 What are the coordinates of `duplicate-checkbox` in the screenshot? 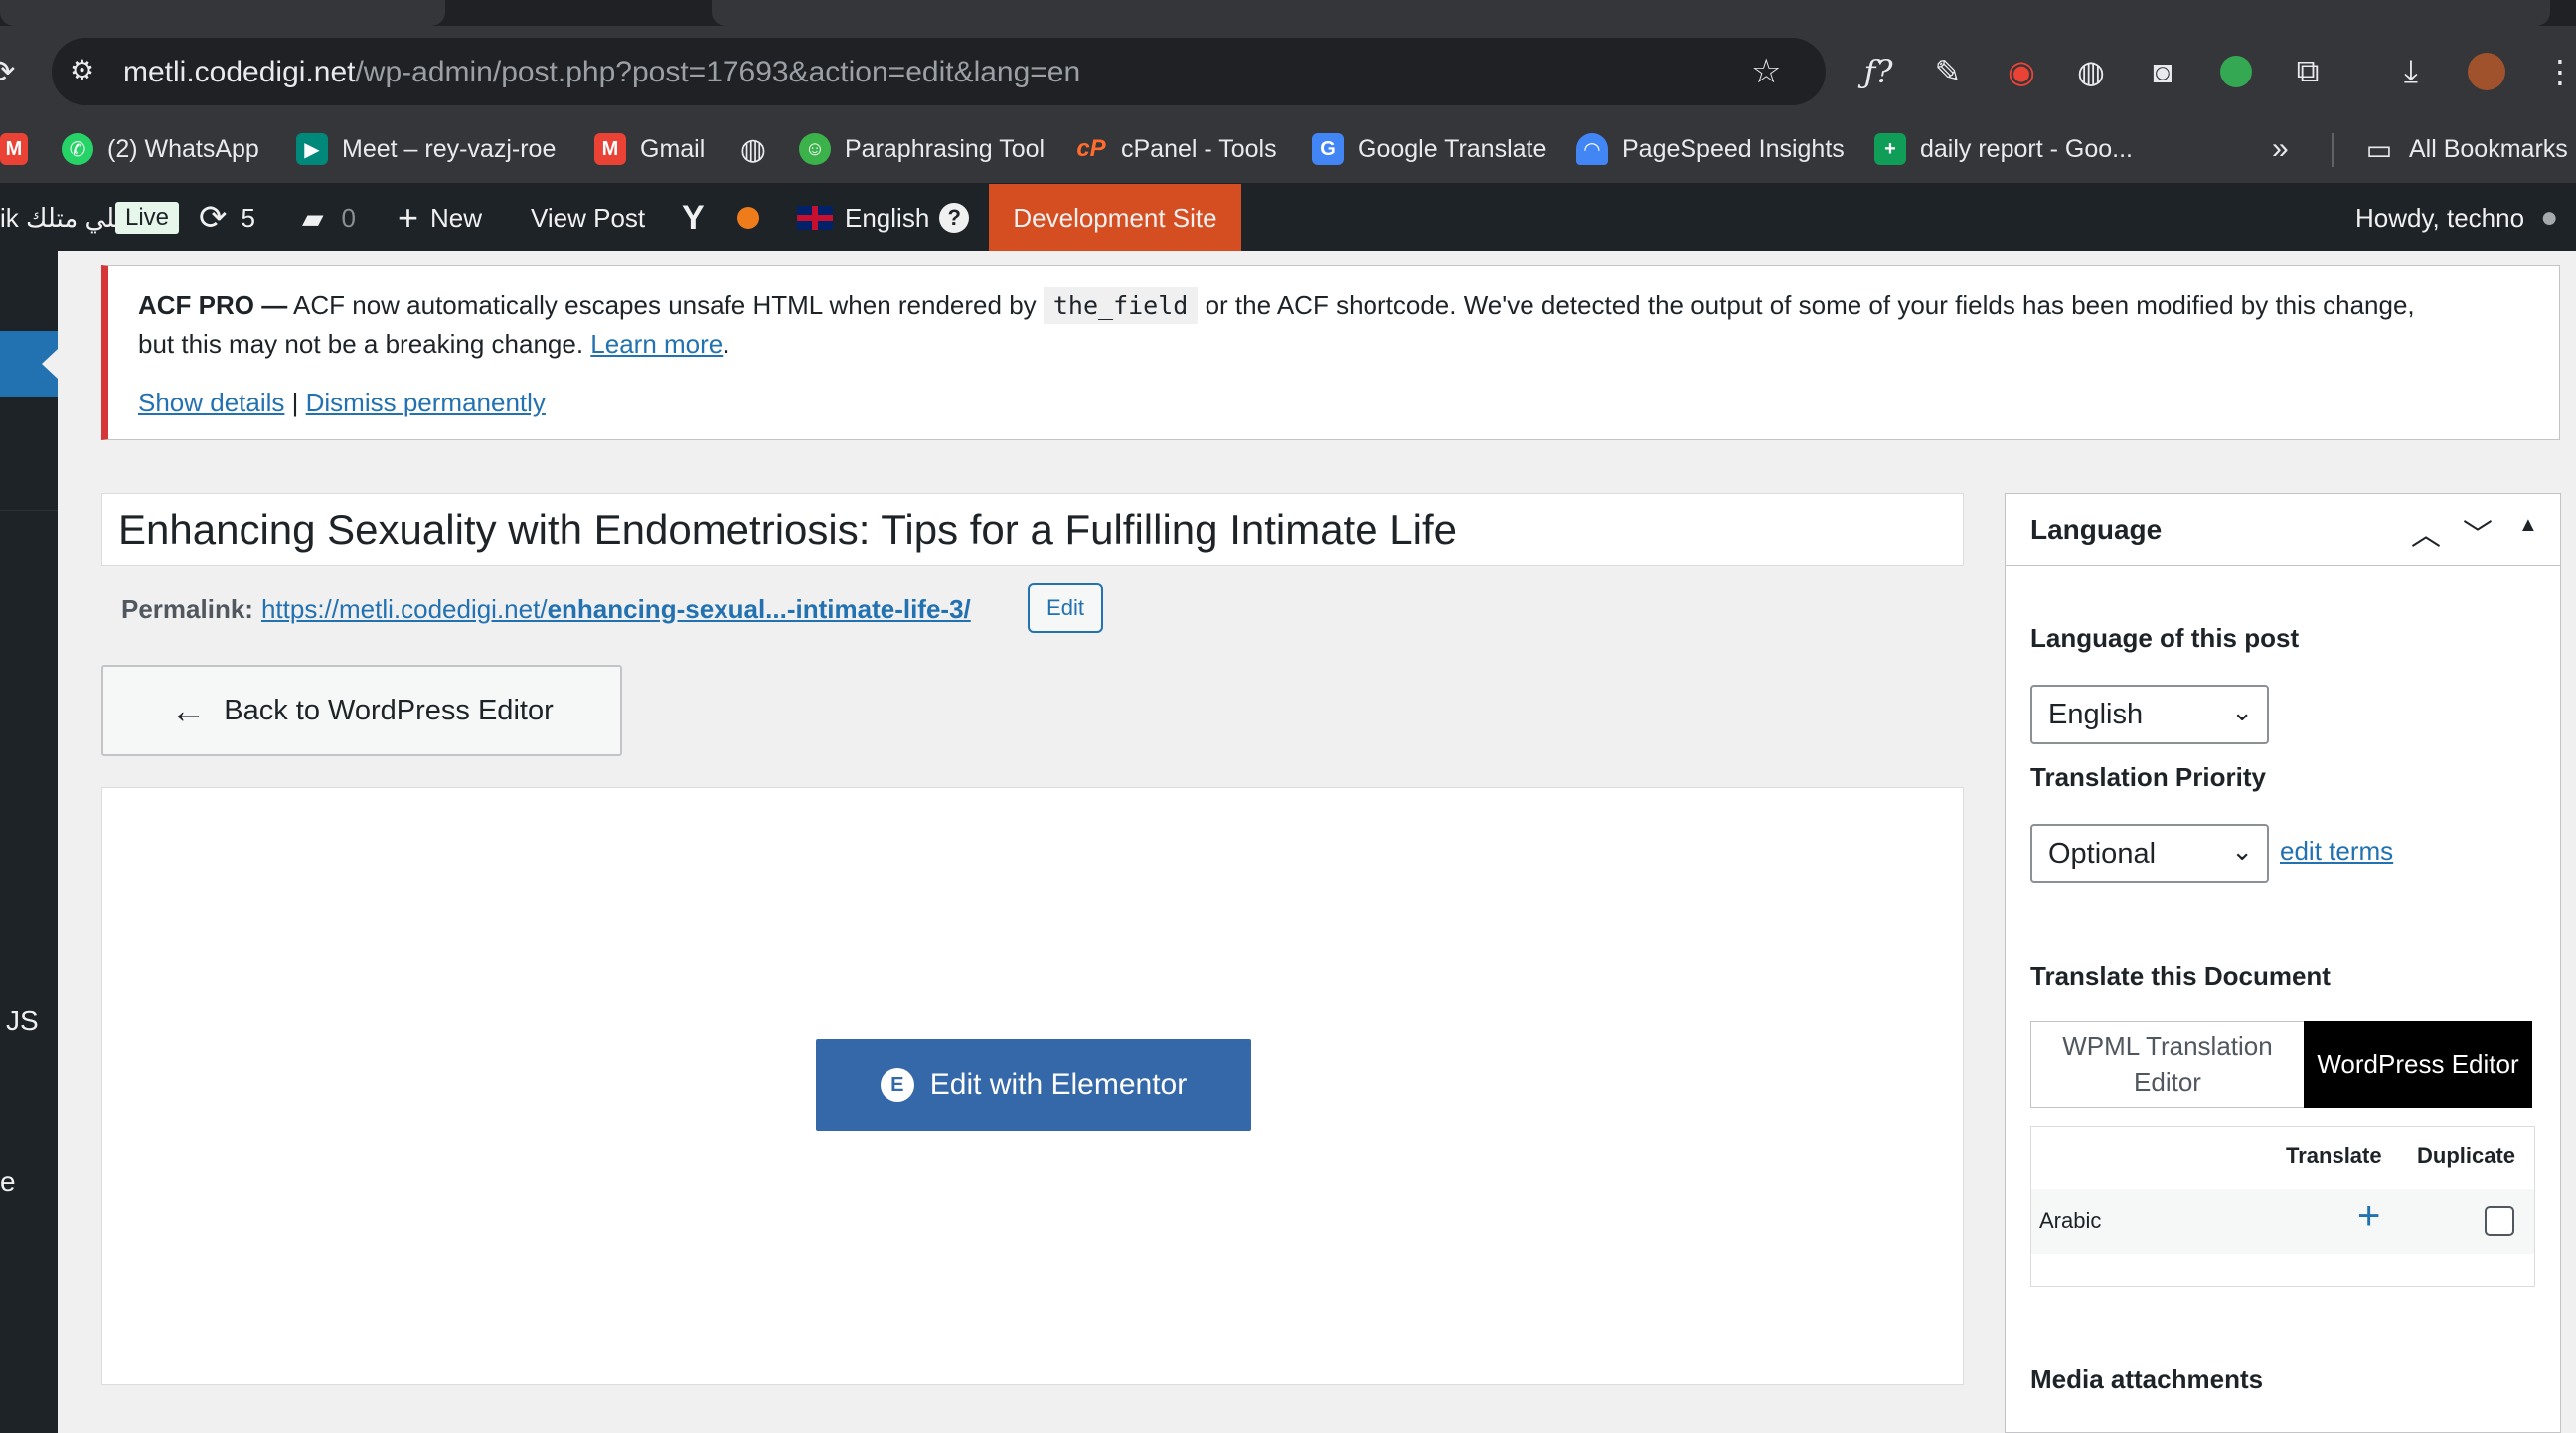 It's located at (2499, 1221).